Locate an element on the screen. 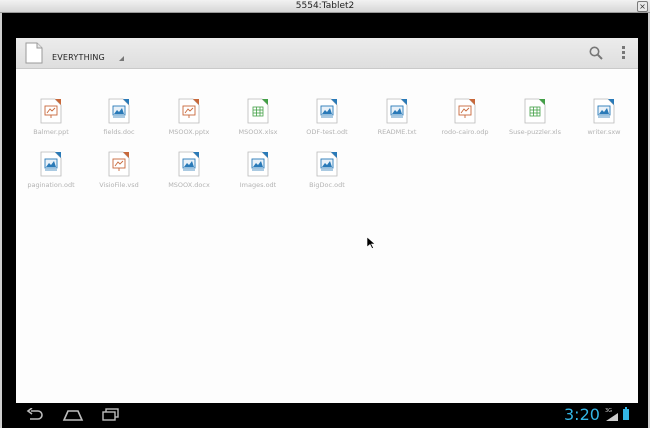 The height and width of the screenshot is (428, 650). file-item: ODF-test.odt is located at coordinates (327, 117).